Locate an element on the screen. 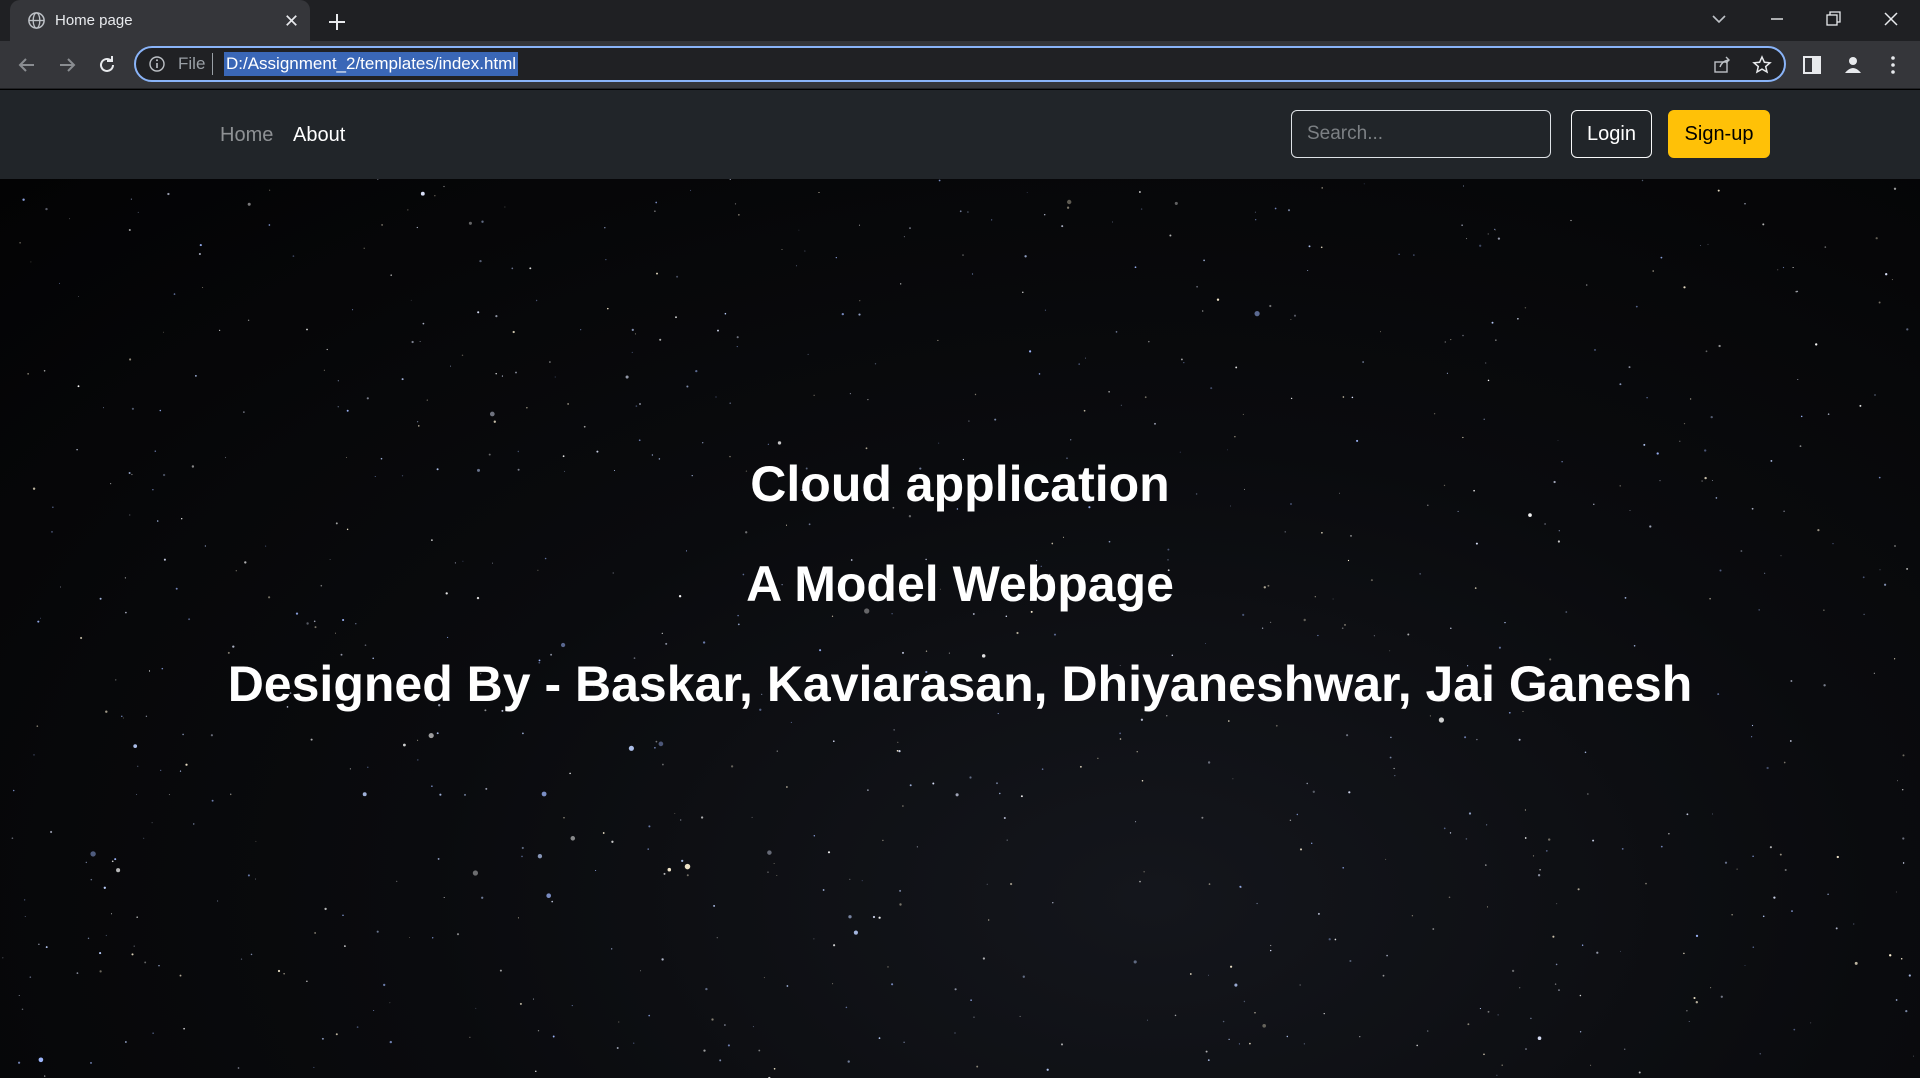 This screenshot has width=1920, height=1078. reload-icon is located at coordinates (107, 65).